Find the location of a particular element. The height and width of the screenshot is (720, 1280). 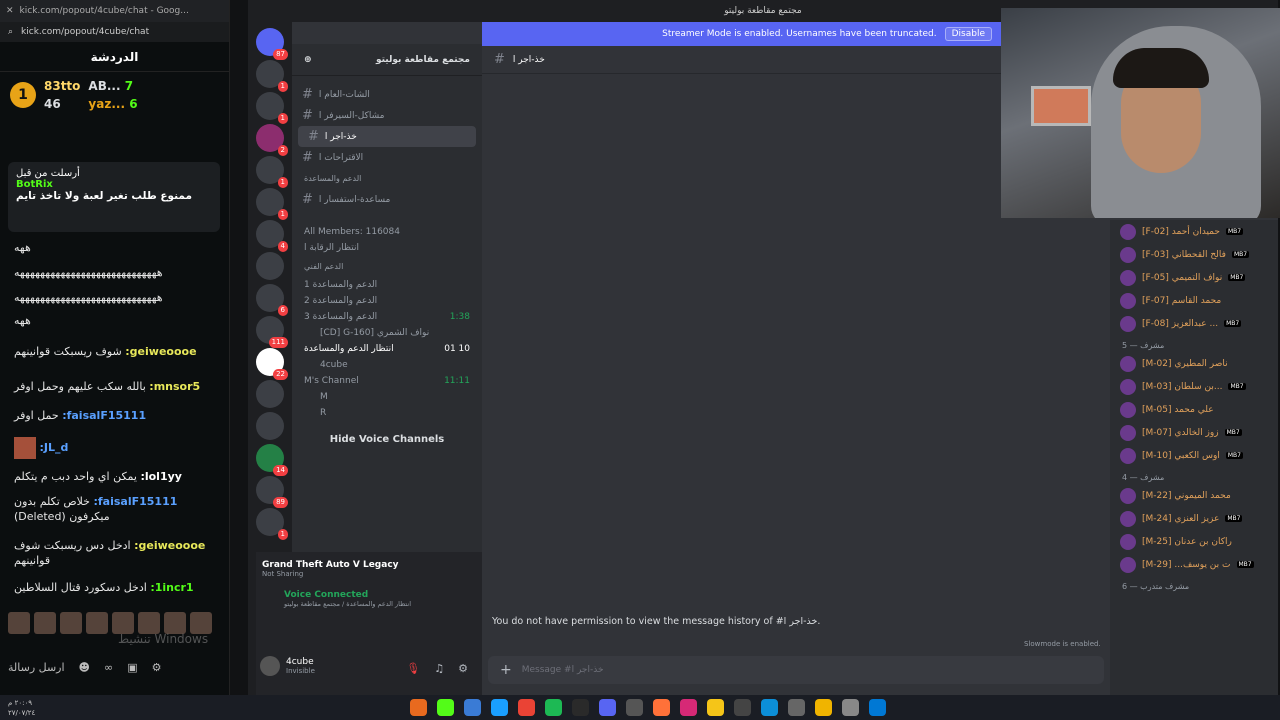

member-category: مشرف — 5 is located at coordinates (1143, 345).